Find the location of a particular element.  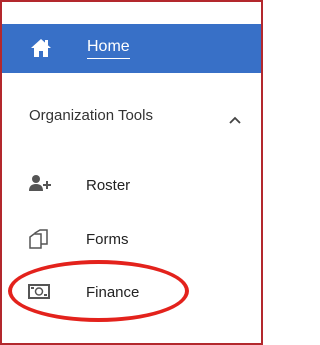

forms-icon is located at coordinates (40, 239).